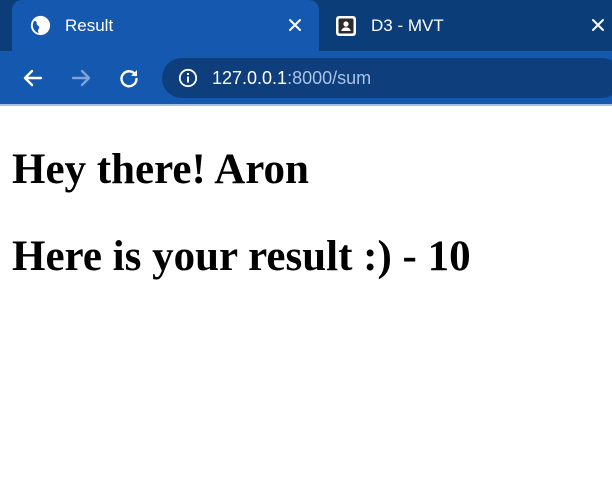 The image size is (612, 503). What do you see at coordinates (407, 25) in the screenshot?
I see `tab-title: D3 - MVT` at bounding box center [407, 25].